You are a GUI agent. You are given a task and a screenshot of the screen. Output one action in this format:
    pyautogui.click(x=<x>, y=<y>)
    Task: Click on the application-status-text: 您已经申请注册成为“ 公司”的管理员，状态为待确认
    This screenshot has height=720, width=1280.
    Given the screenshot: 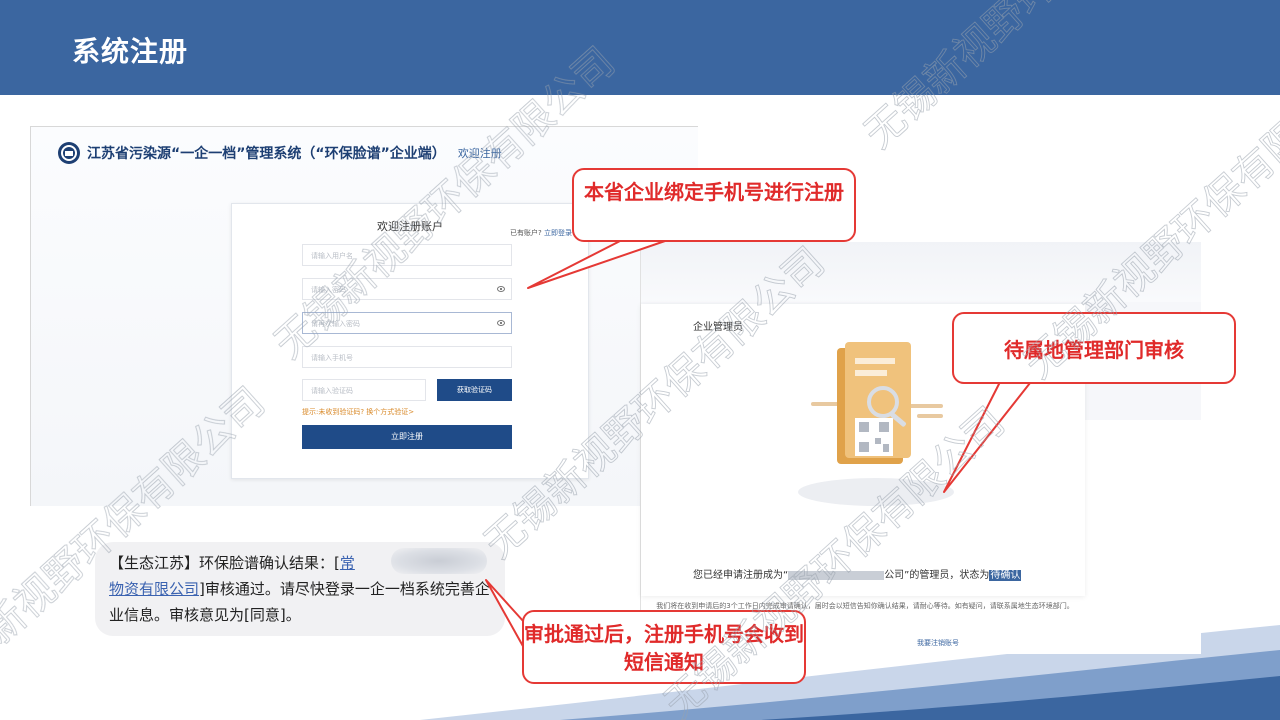 What is the action you would take?
    pyautogui.click(x=857, y=573)
    